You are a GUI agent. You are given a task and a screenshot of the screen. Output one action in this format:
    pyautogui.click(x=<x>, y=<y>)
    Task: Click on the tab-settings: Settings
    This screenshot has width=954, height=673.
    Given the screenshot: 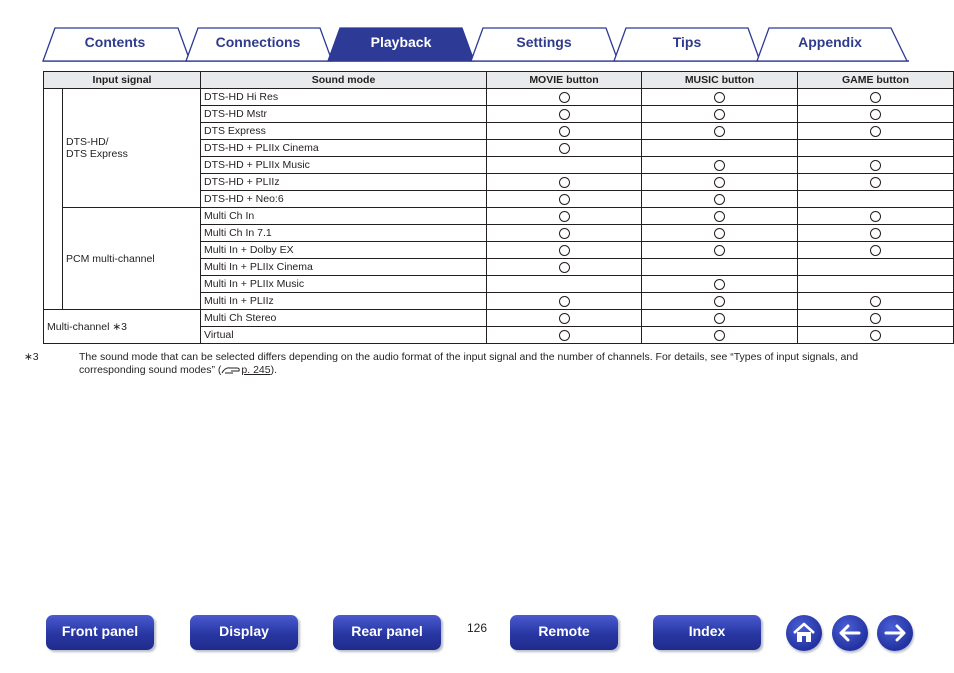 What is the action you would take?
    pyautogui.click(x=544, y=42)
    